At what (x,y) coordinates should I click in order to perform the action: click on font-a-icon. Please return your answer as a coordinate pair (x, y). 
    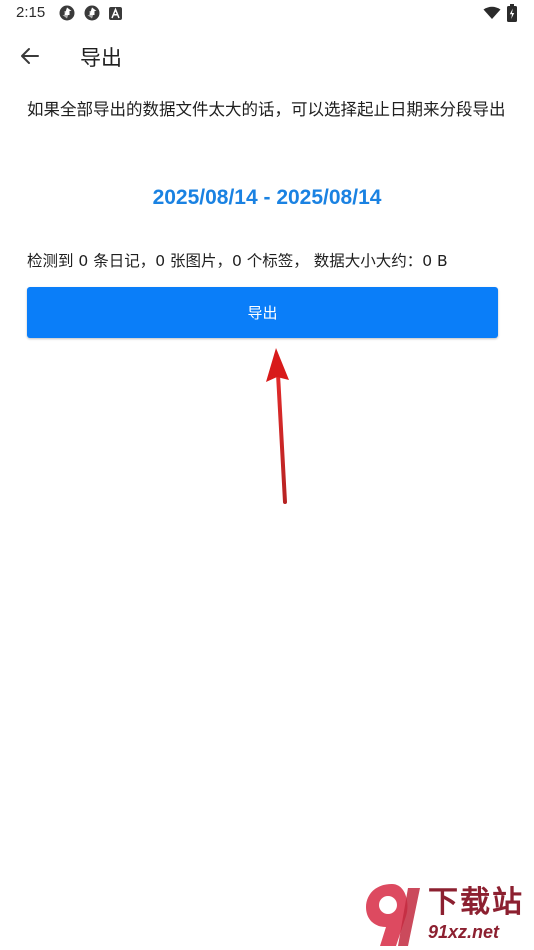
    Looking at the image, I should click on (115, 13).